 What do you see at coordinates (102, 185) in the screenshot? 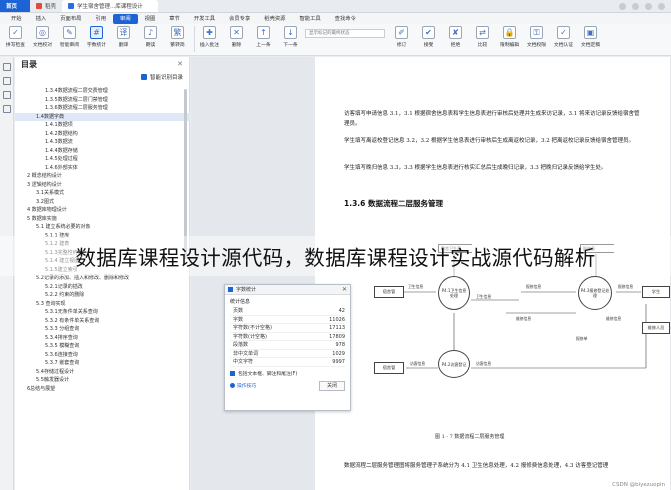
I see `toc-item: 3 逻辑结构设计` at bounding box center [102, 185].